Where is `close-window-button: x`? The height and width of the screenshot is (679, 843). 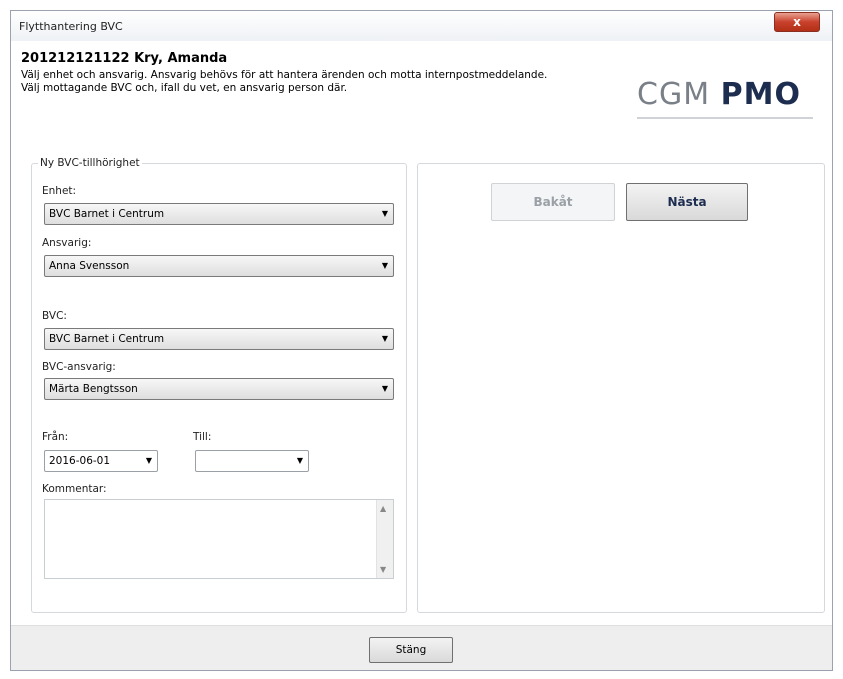 close-window-button: x is located at coordinates (797, 22).